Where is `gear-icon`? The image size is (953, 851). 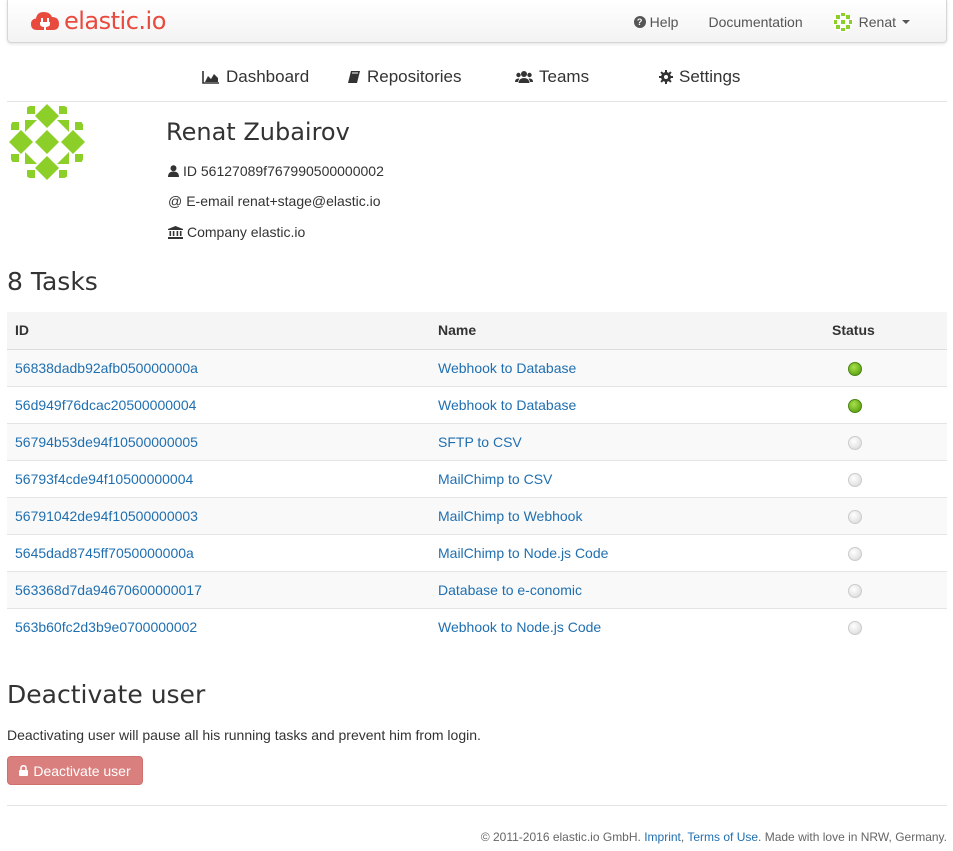 gear-icon is located at coordinates (666, 77).